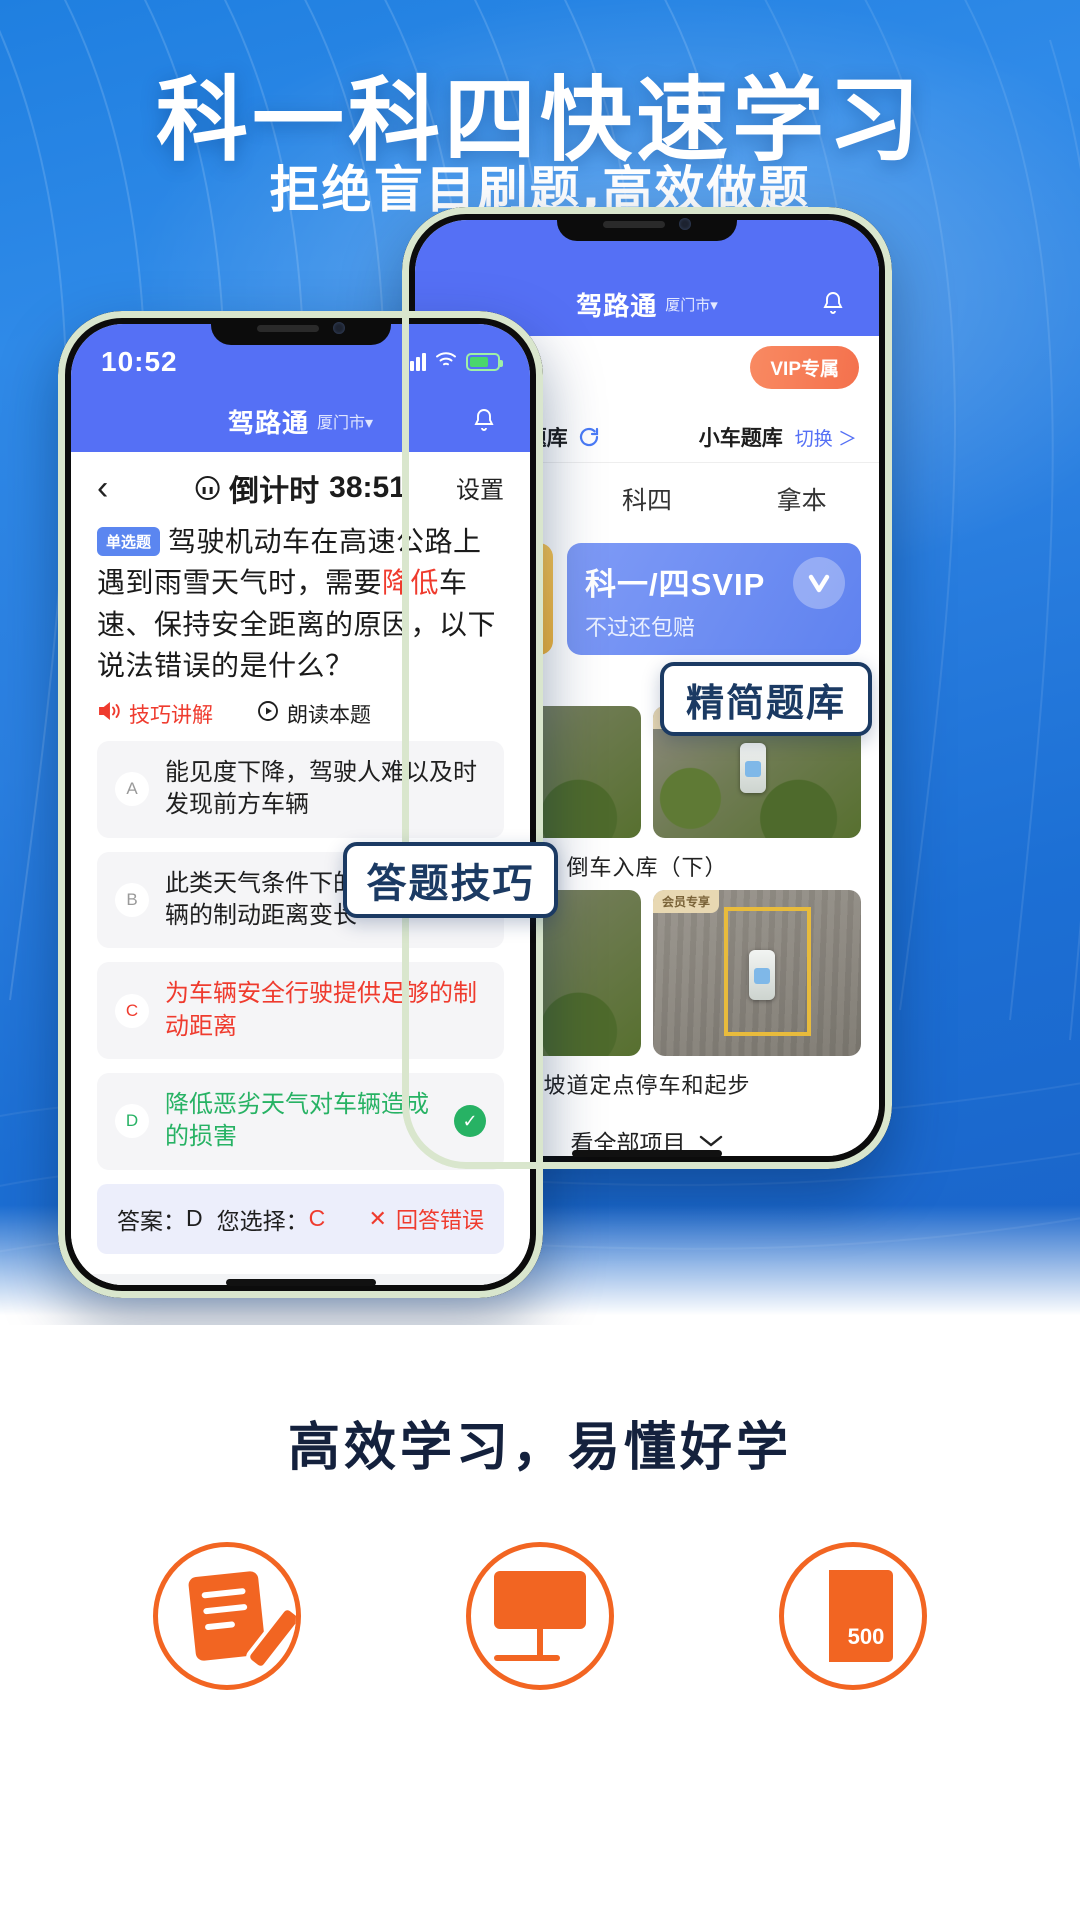 The width and height of the screenshot is (1080, 1920). I want to click on member-tag: 会员专享, so click(686, 901).